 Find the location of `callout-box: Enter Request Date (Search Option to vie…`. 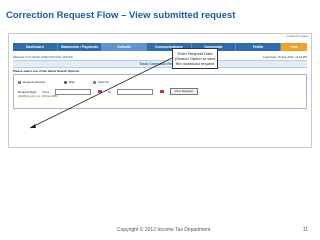

callout-box: Enter Request Date (Search Option to vie… is located at coordinates (195, 58).